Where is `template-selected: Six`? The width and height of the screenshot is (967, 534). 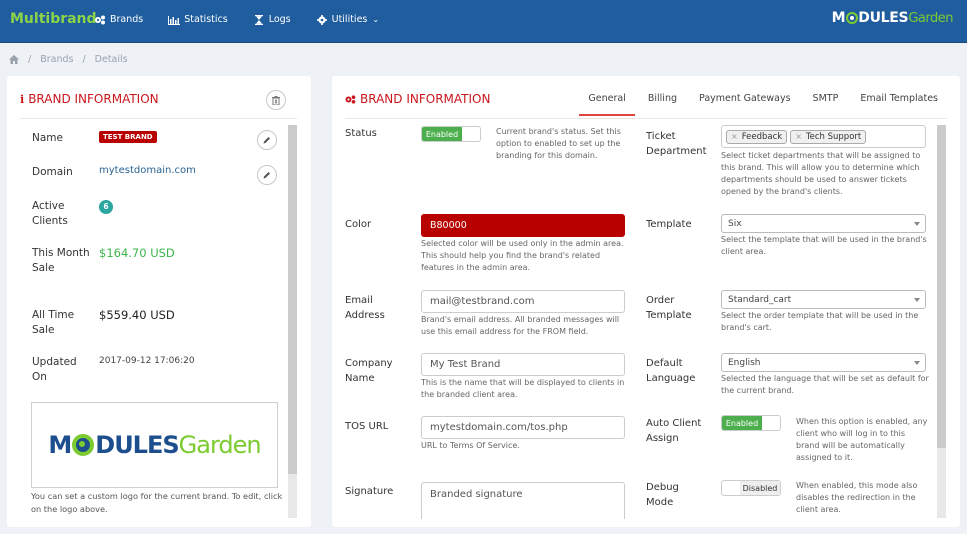
template-selected: Six is located at coordinates (735, 223).